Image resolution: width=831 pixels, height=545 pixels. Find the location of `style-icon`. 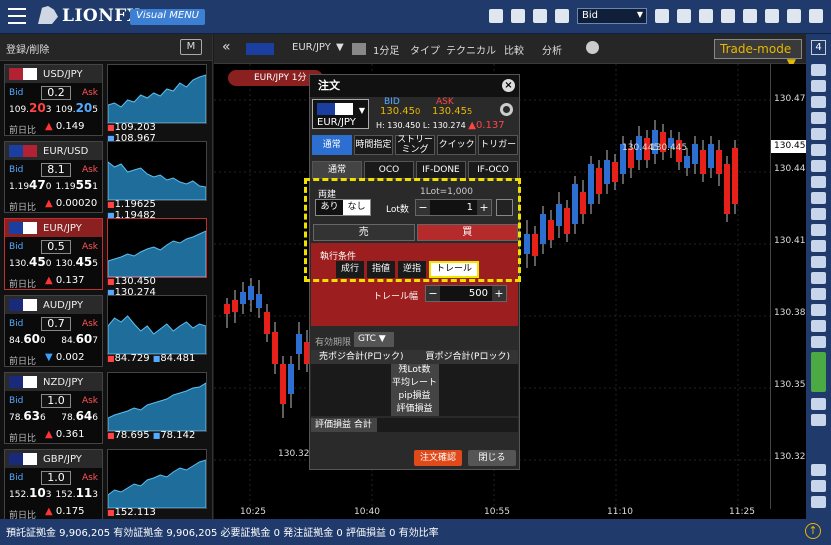

style-icon is located at coordinates (818, 342).